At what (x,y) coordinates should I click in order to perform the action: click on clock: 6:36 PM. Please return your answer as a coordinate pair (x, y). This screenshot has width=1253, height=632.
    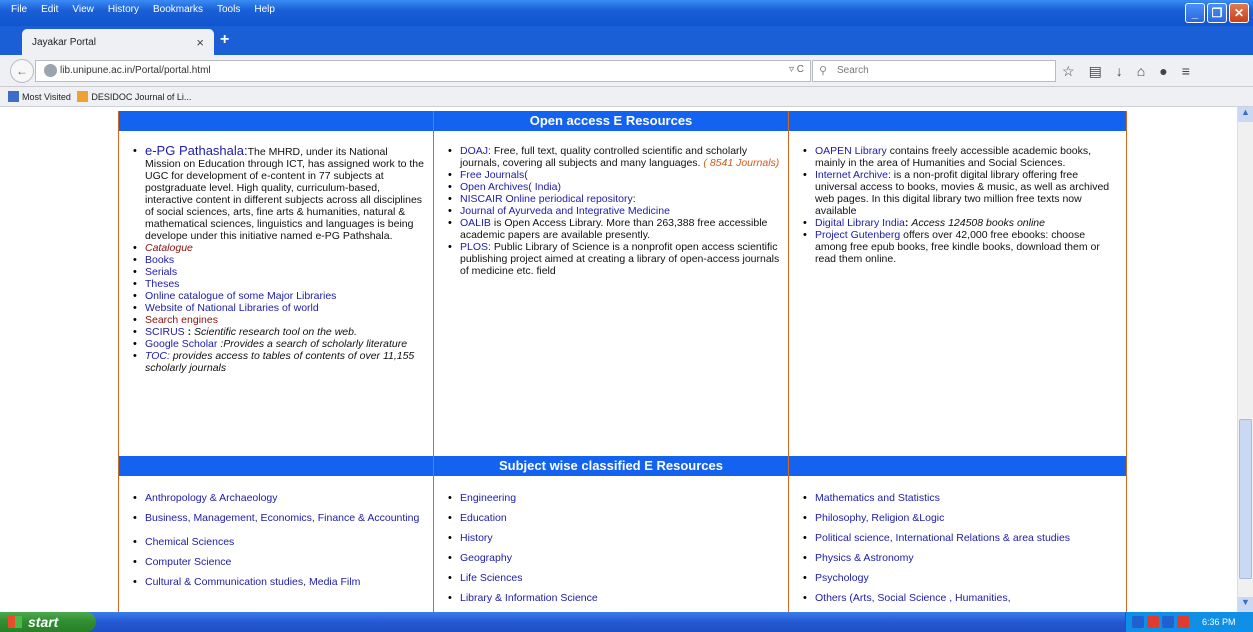
    Looking at the image, I should click on (1219, 622).